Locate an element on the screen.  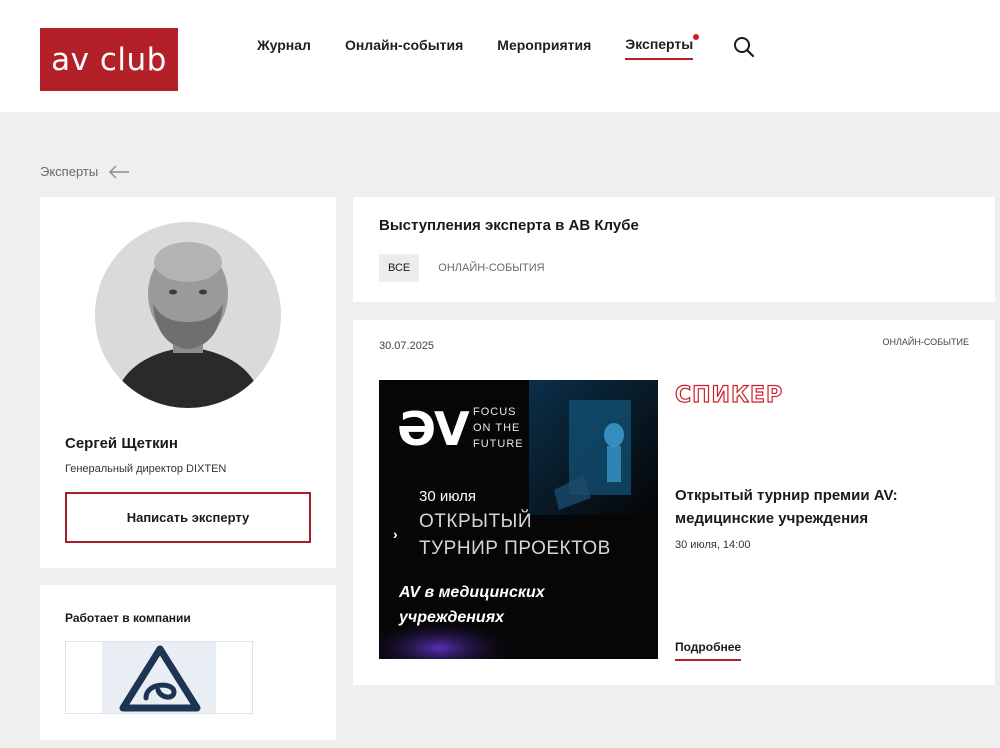
write-to-expert-button: Написать эксперту is located at coordinates (188, 517).